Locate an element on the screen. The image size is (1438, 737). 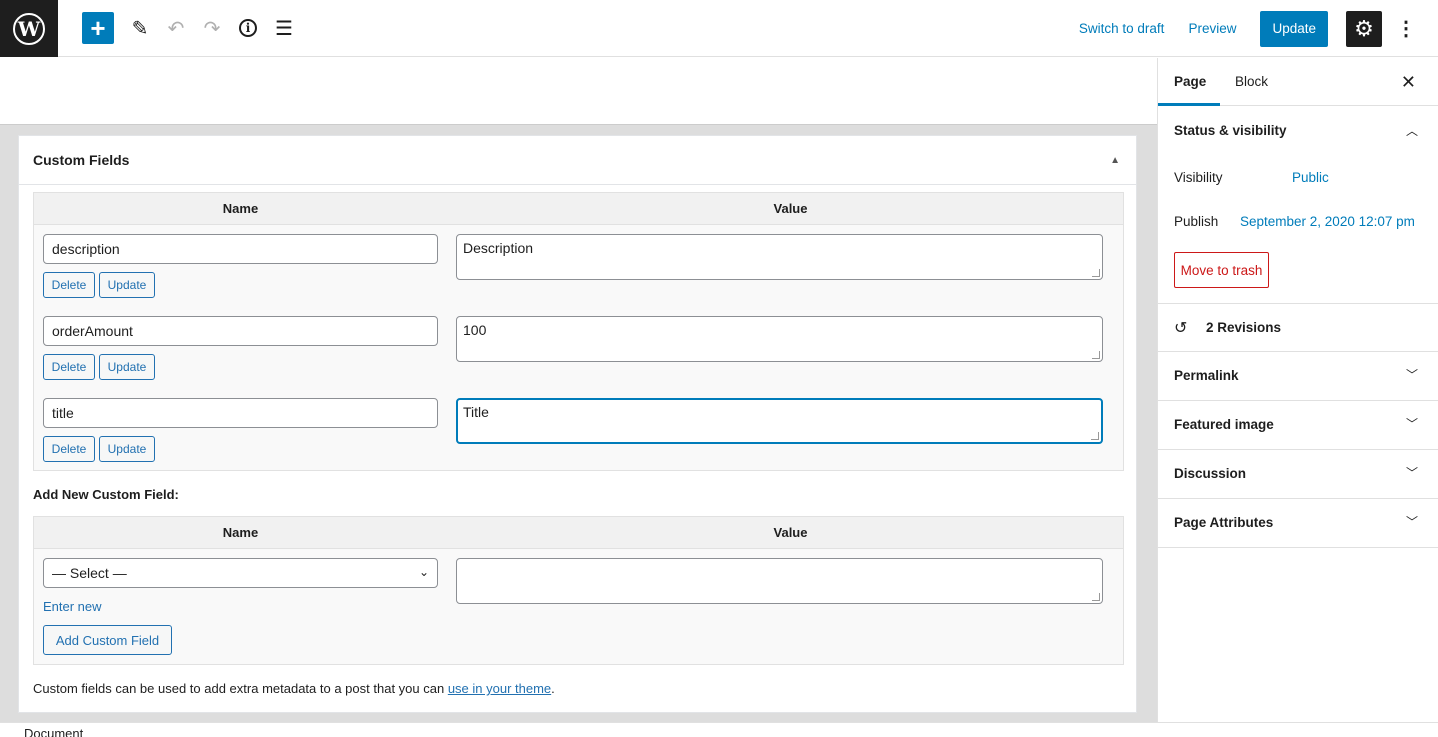
settings-button: ⚙ is located at coordinates (1364, 28).